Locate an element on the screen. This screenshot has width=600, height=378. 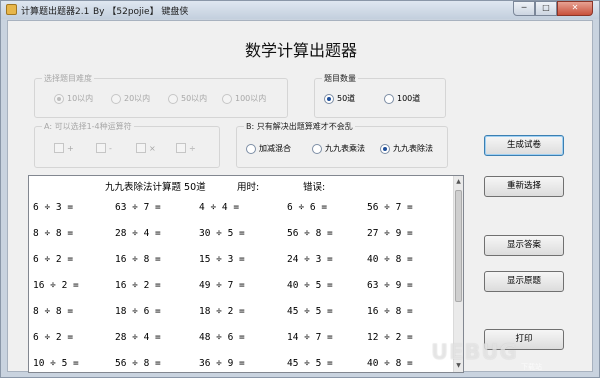
watermark-logo: UEBUG is located at coordinates (474, 352).